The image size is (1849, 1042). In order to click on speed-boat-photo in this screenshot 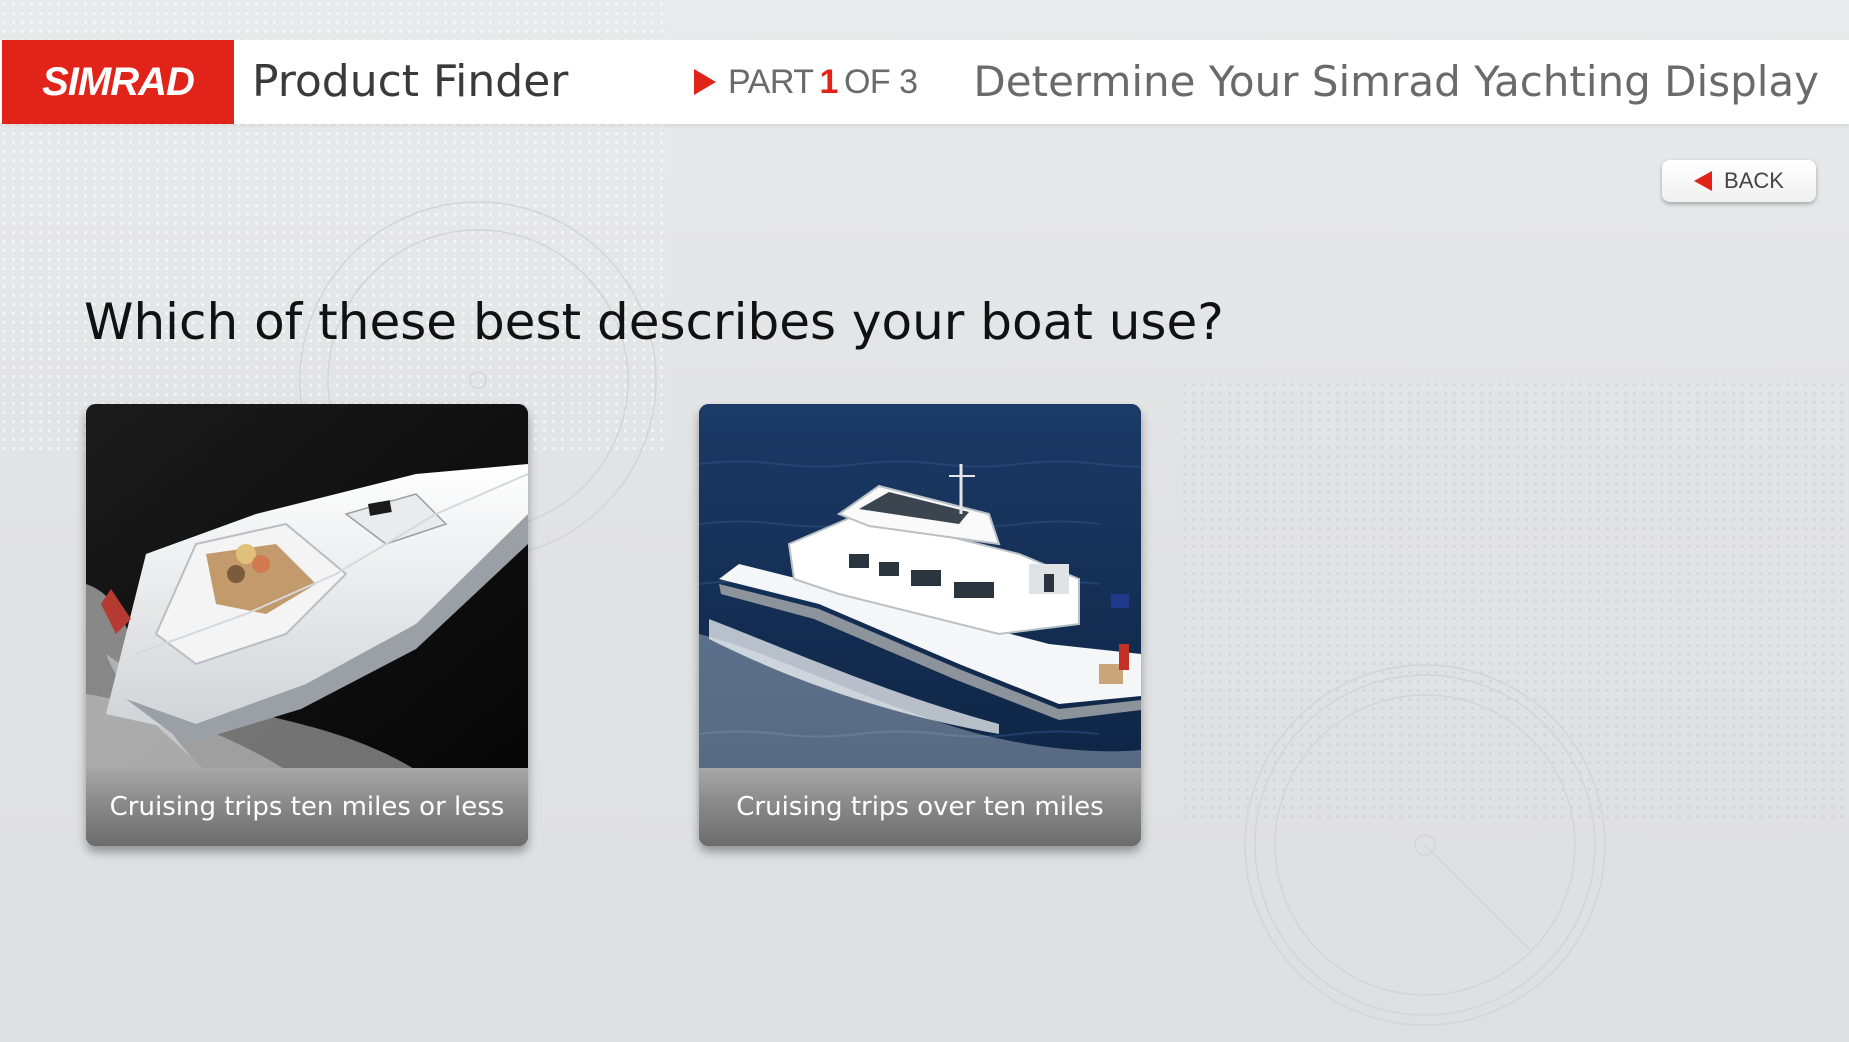, I will do `click(307, 587)`.